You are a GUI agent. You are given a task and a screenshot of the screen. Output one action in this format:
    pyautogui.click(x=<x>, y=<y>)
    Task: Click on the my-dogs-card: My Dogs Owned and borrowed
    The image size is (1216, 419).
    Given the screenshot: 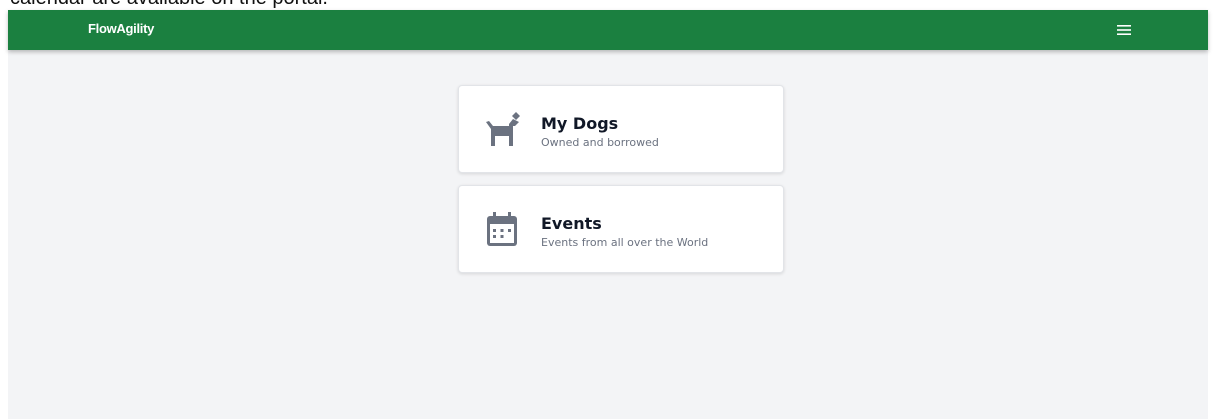 What is the action you would take?
    pyautogui.click(x=621, y=129)
    